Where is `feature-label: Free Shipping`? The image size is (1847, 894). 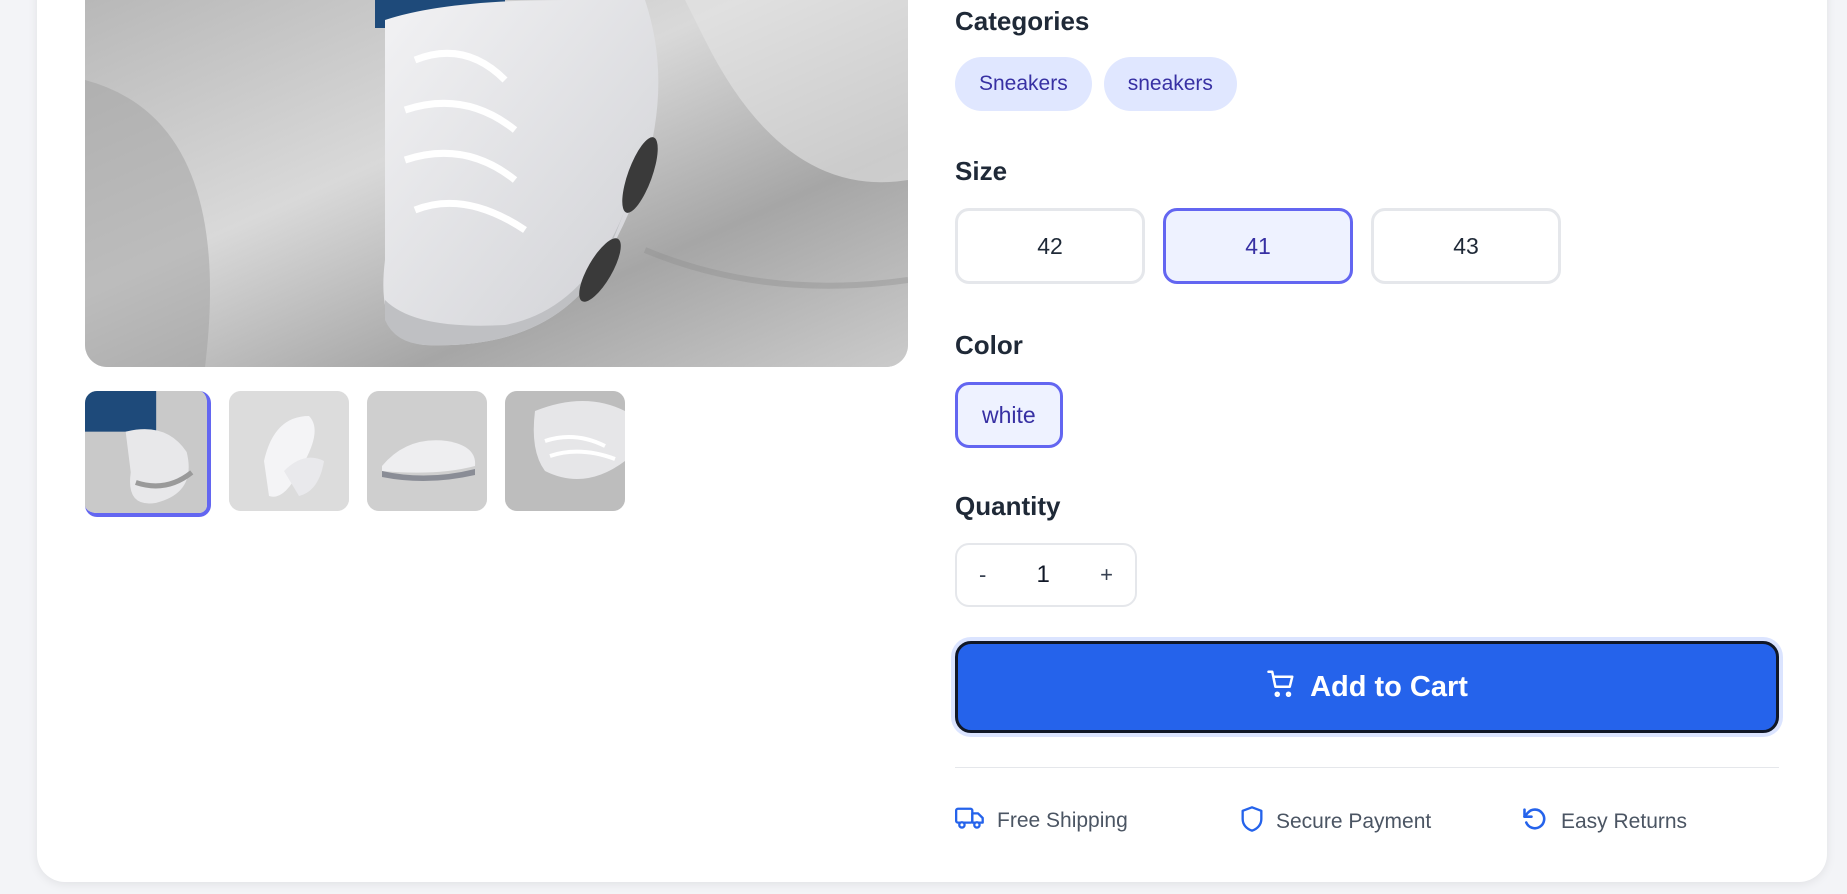 feature-label: Free Shipping is located at coordinates (1062, 820).